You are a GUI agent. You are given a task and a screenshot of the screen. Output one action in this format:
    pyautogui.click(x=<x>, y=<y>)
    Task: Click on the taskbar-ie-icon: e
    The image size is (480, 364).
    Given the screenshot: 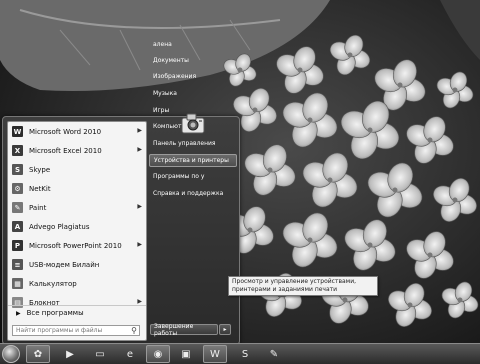 What is the action you would take?
    pyautogui.click(x=130, y=354)
    